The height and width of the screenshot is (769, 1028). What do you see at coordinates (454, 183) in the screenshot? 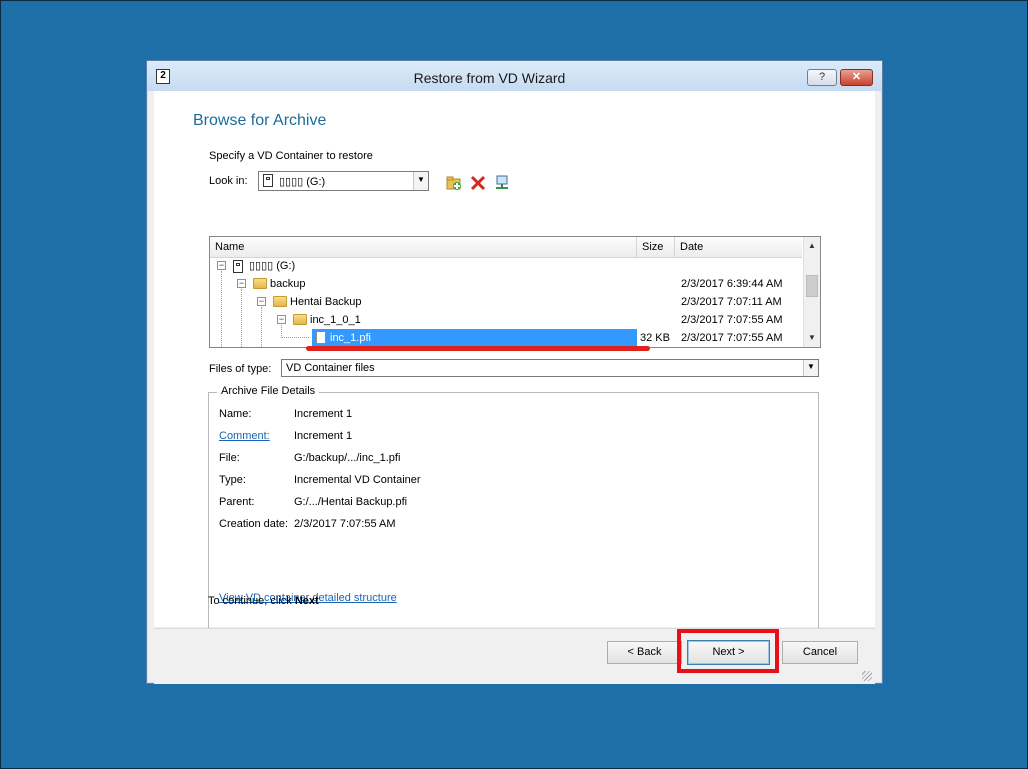
I see `new-folder-icon` at bounding box center [454, 183].